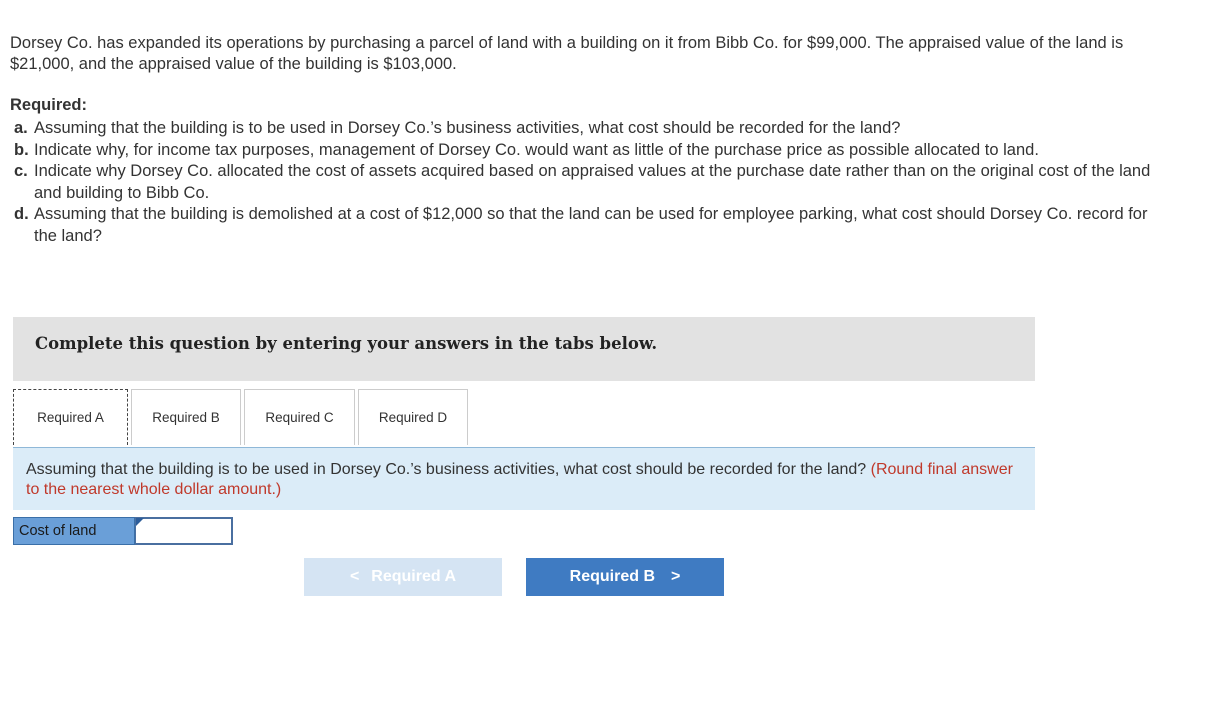 This screenshot has height=710, width=1207. Describe the element at coordinates (354, 576) in the screenshot. I see `chevron-left-icon: <` at that location.